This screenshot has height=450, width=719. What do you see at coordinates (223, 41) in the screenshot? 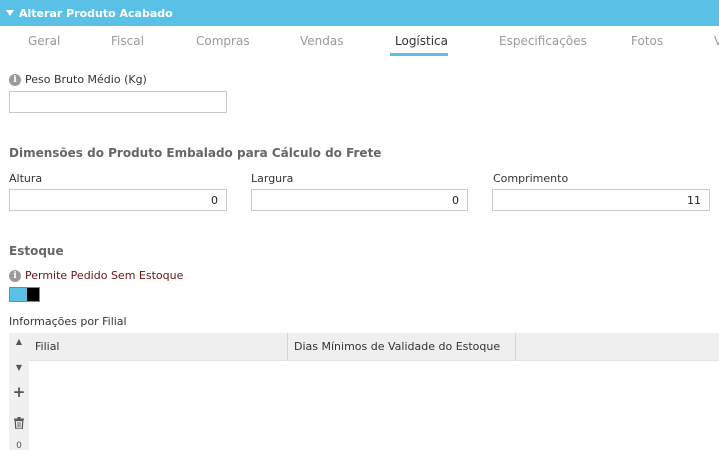
I see `tab-compras: Compras` at bounding box center [223, 41].